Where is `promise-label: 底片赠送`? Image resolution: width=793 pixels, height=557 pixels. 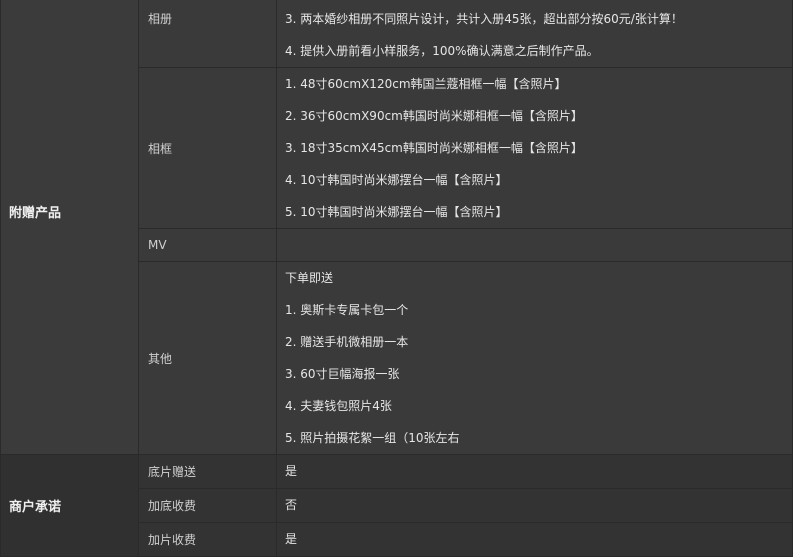
promise-label: 底片赠送 is located at coordinates (207, 471).